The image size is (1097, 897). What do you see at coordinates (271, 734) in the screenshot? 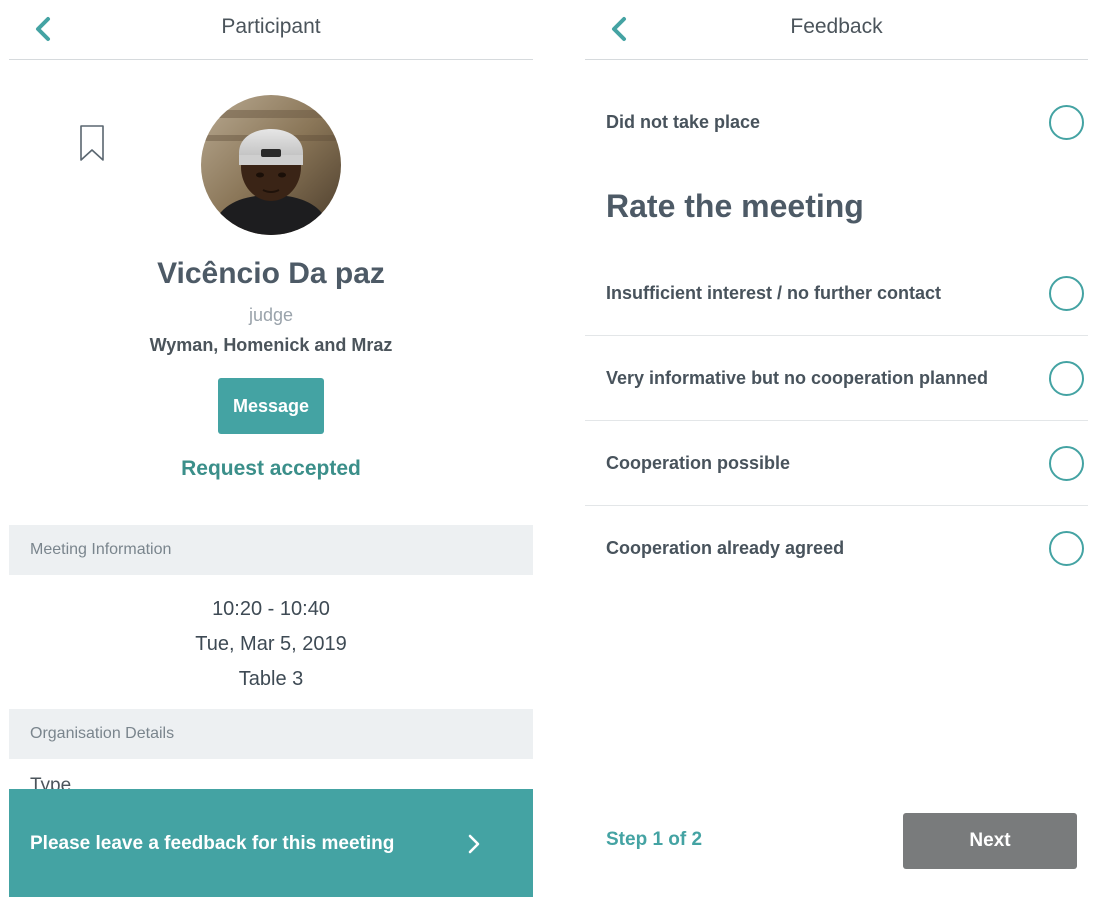
I see `org-details-section-header: Organisation Details` at bounding box center [271, 734].